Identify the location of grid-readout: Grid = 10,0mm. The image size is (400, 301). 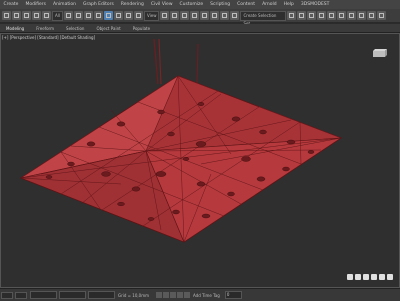
(133, 295).